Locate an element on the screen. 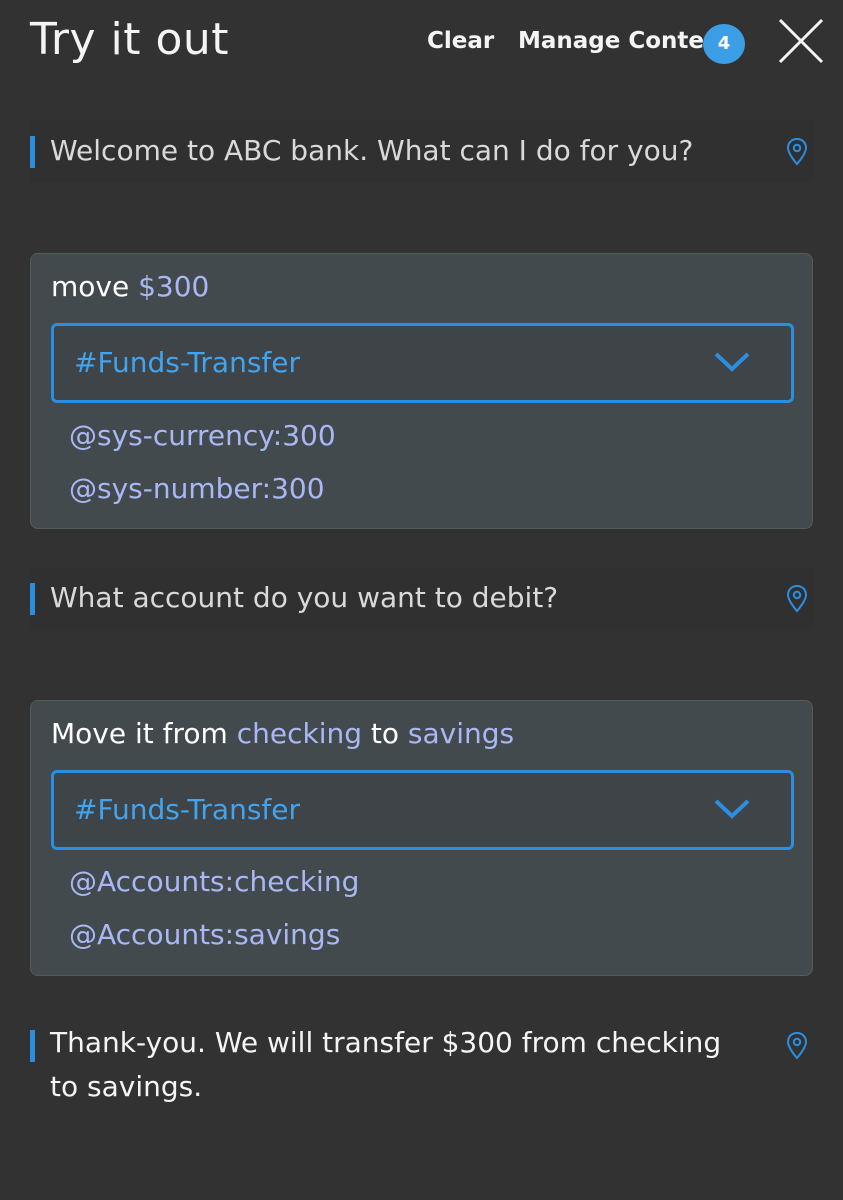 Image resolution: width=843 pixels, height=1200 pixels. entity-tag: @Accounts:checking is located at coordinates (214, 882).